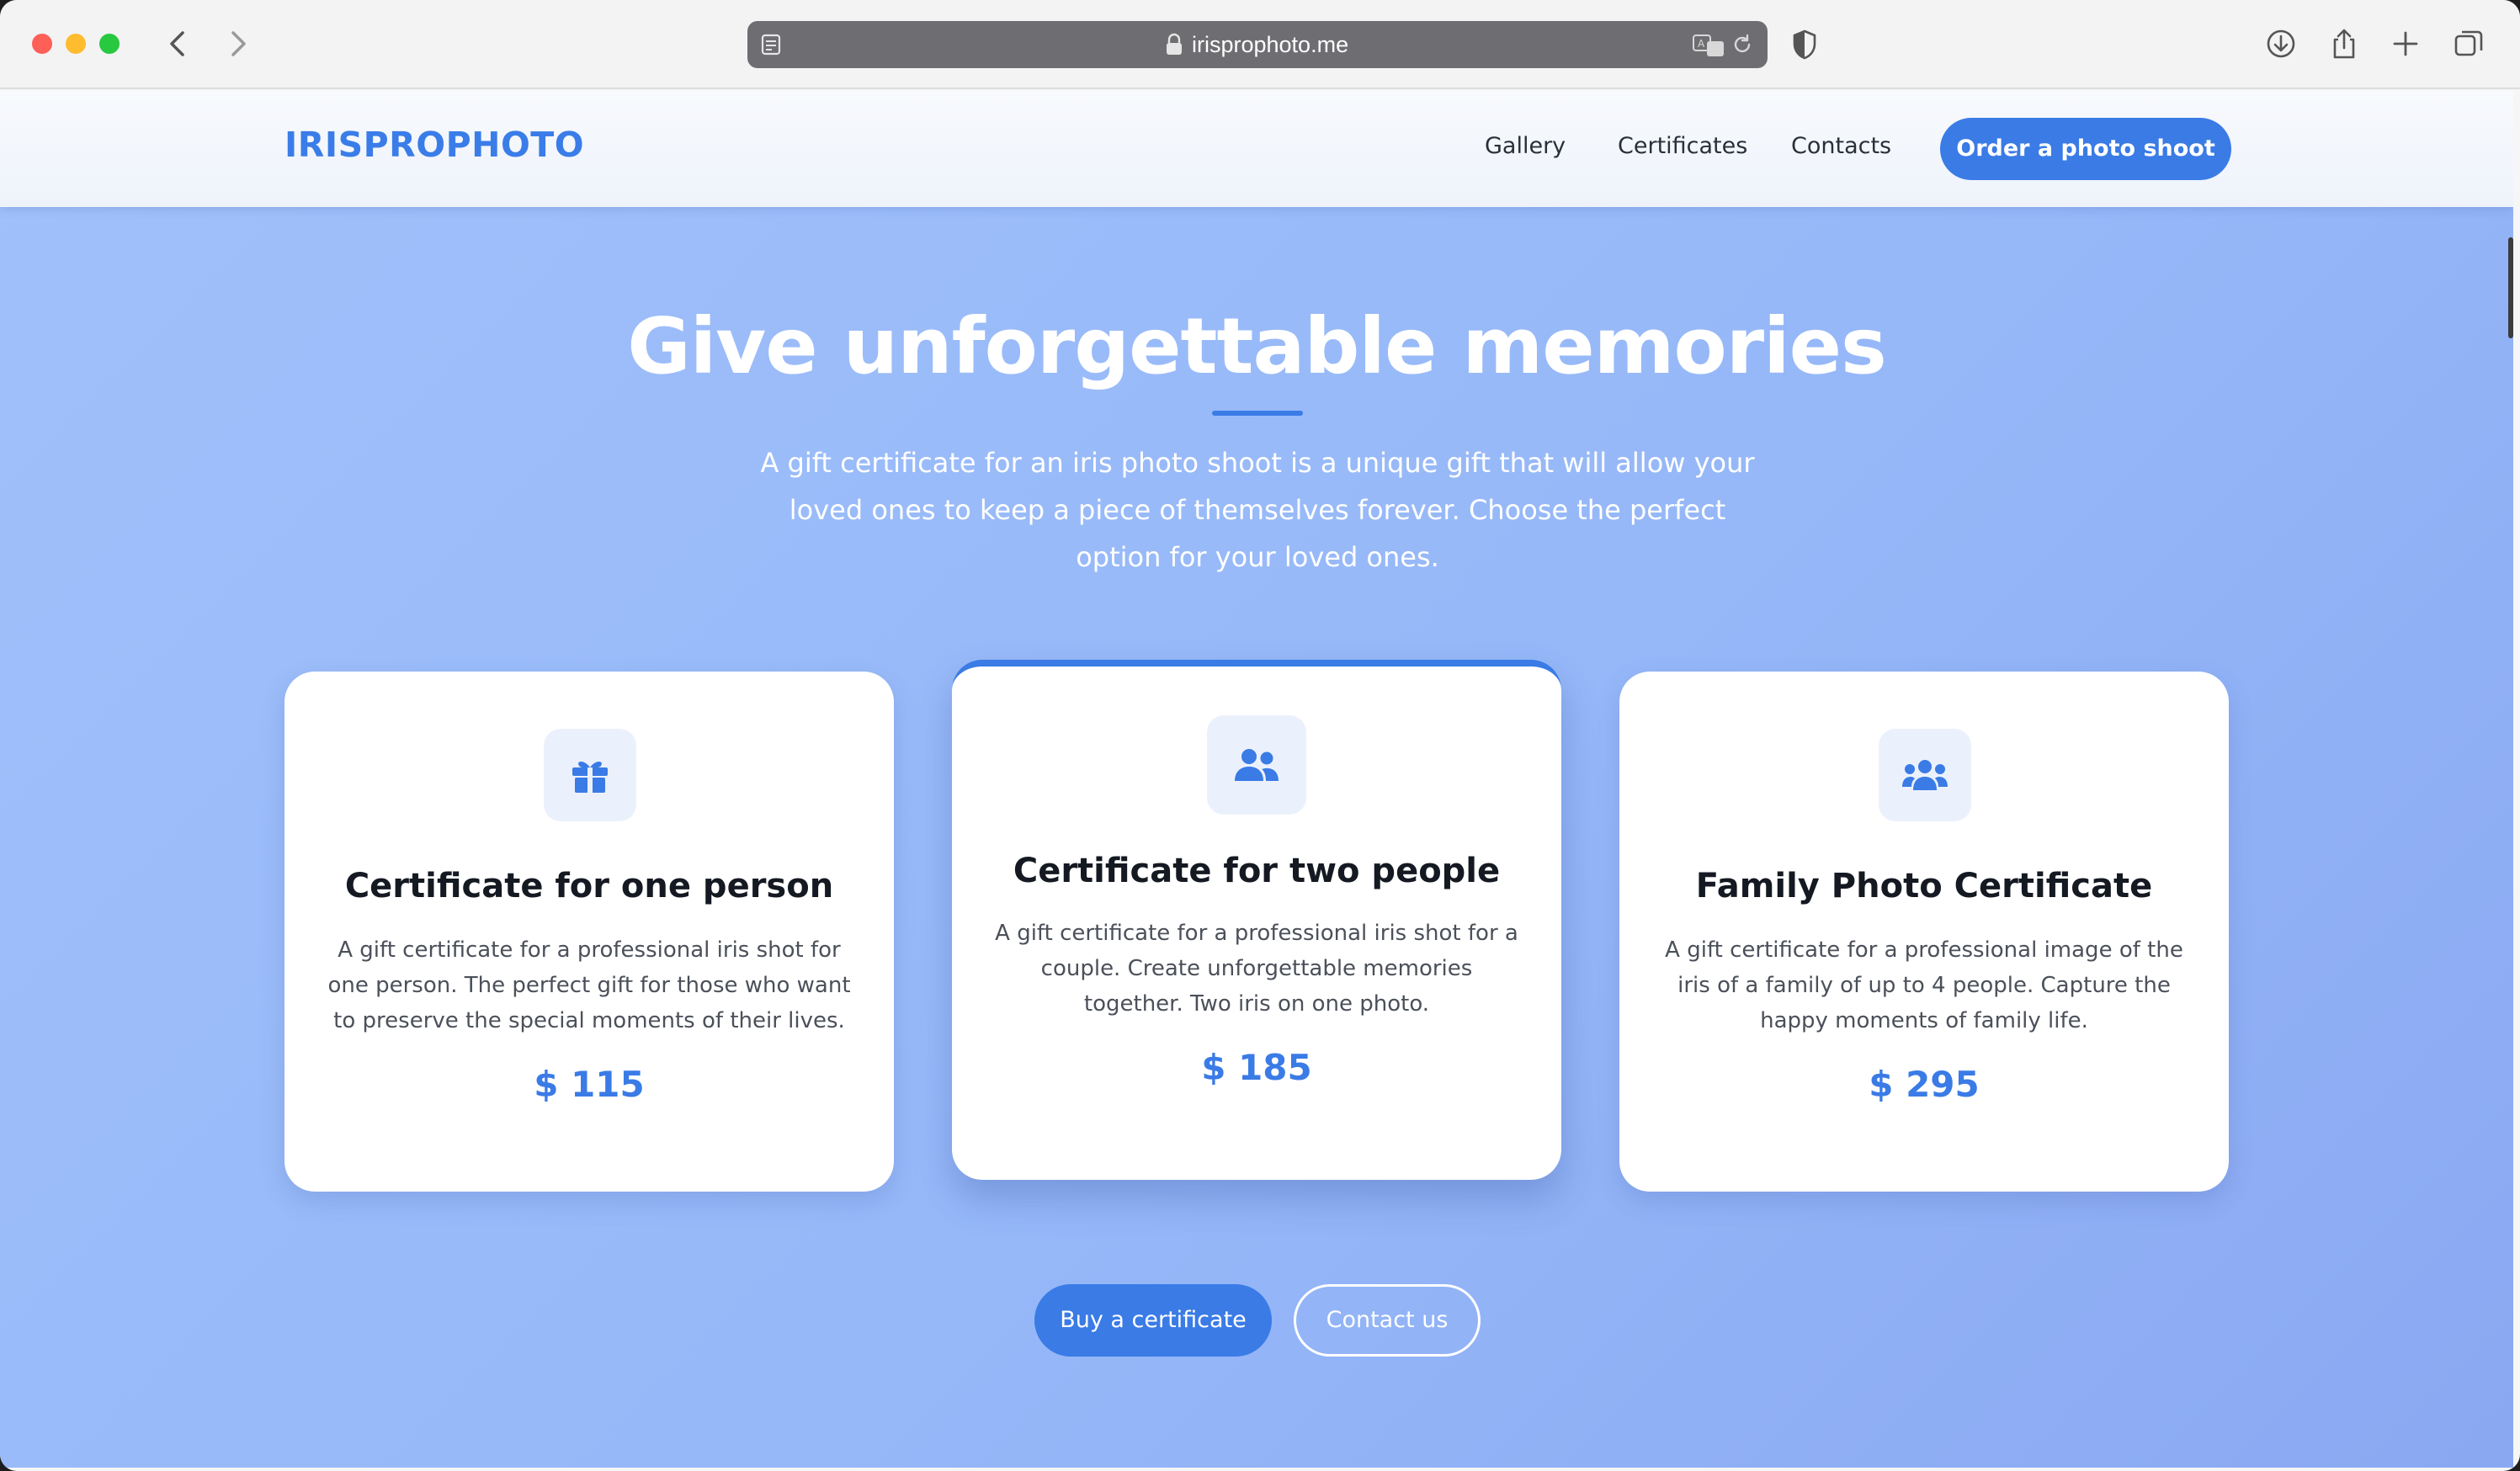  I want to click on svg-text: A, so click(1701, 44).